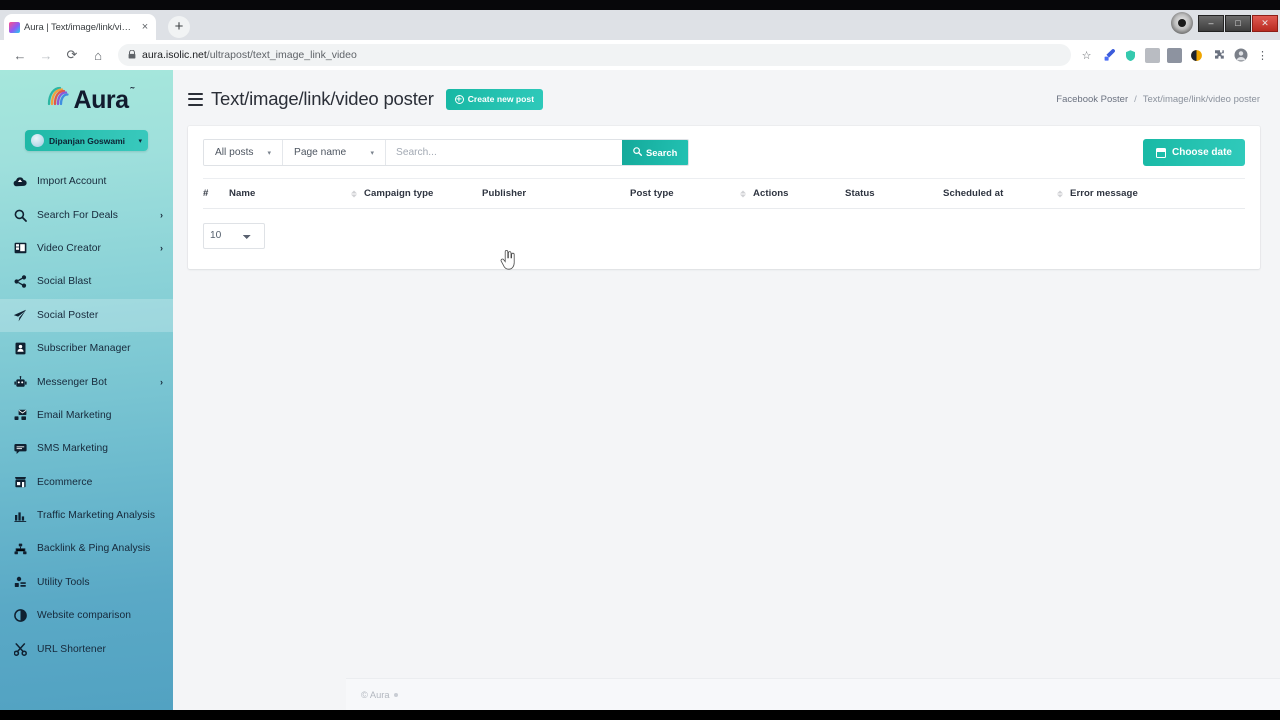 The image size is (1280, 720). I want to click on column-header-campaign-type: Campaign type, so click(423, 193).